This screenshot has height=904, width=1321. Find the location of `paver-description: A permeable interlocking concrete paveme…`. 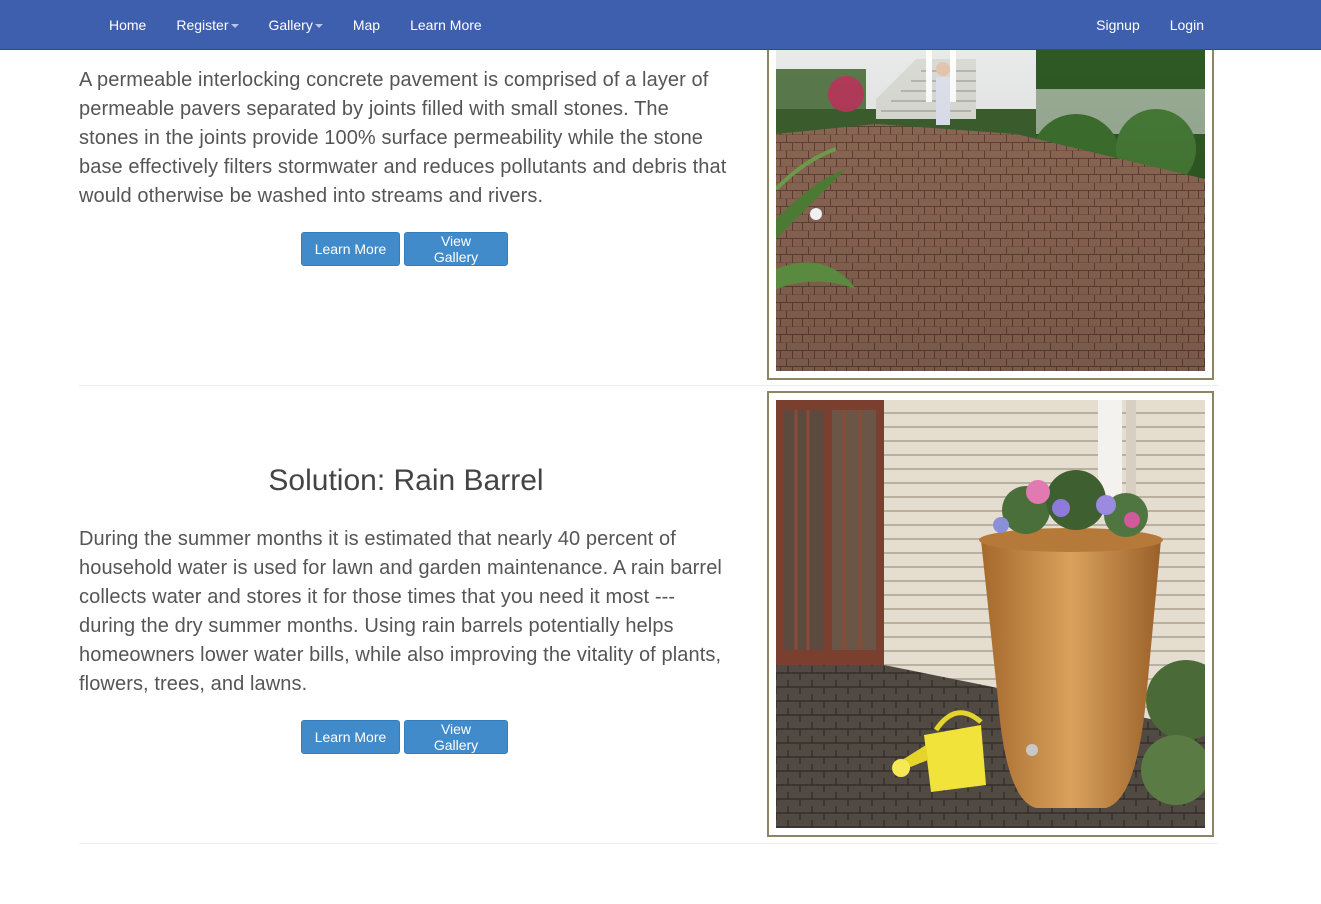

paver-description: A permeable interlocking concrete paveme… is located at coordinates (403, 138).